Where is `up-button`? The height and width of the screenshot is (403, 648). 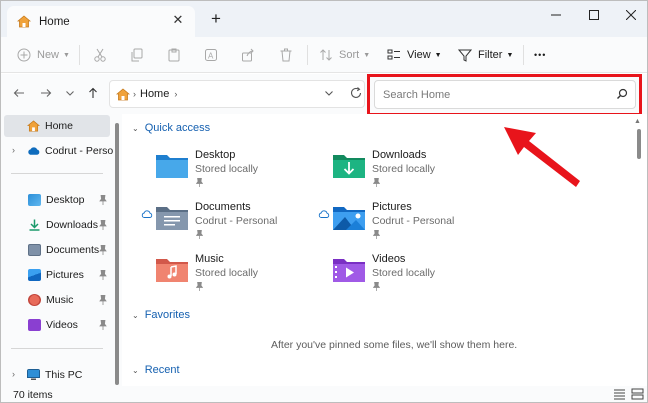
up-button is located at coordinates (93, 93).